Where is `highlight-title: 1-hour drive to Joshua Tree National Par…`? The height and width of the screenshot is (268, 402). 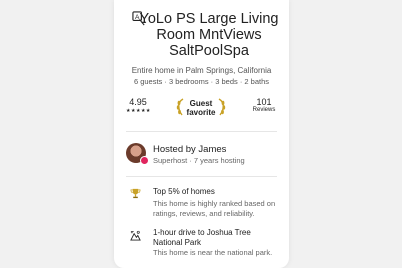 highlight-title: 1-hour drive to Joshua Tree National Par… is located at coordinates (202, 237).